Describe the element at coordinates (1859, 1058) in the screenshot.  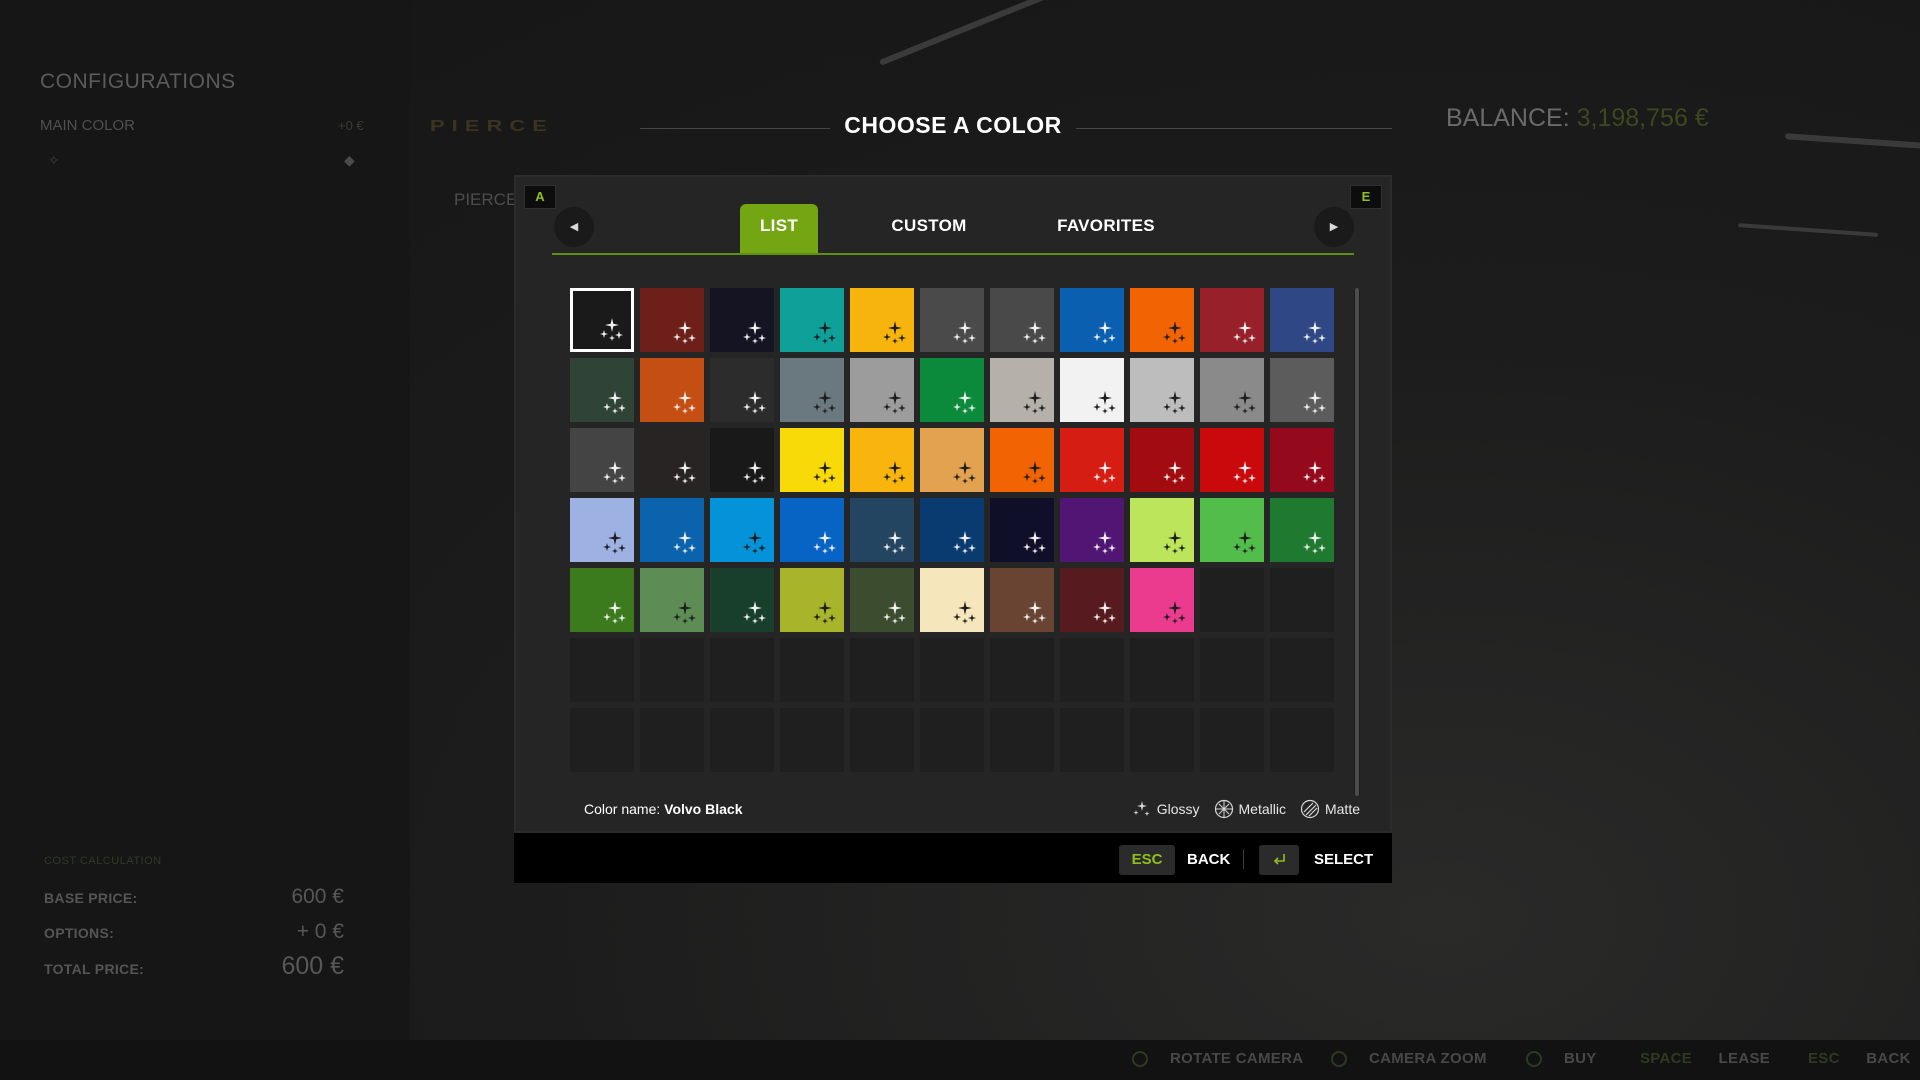
I see `back-hint: ESC BACK` at that location.